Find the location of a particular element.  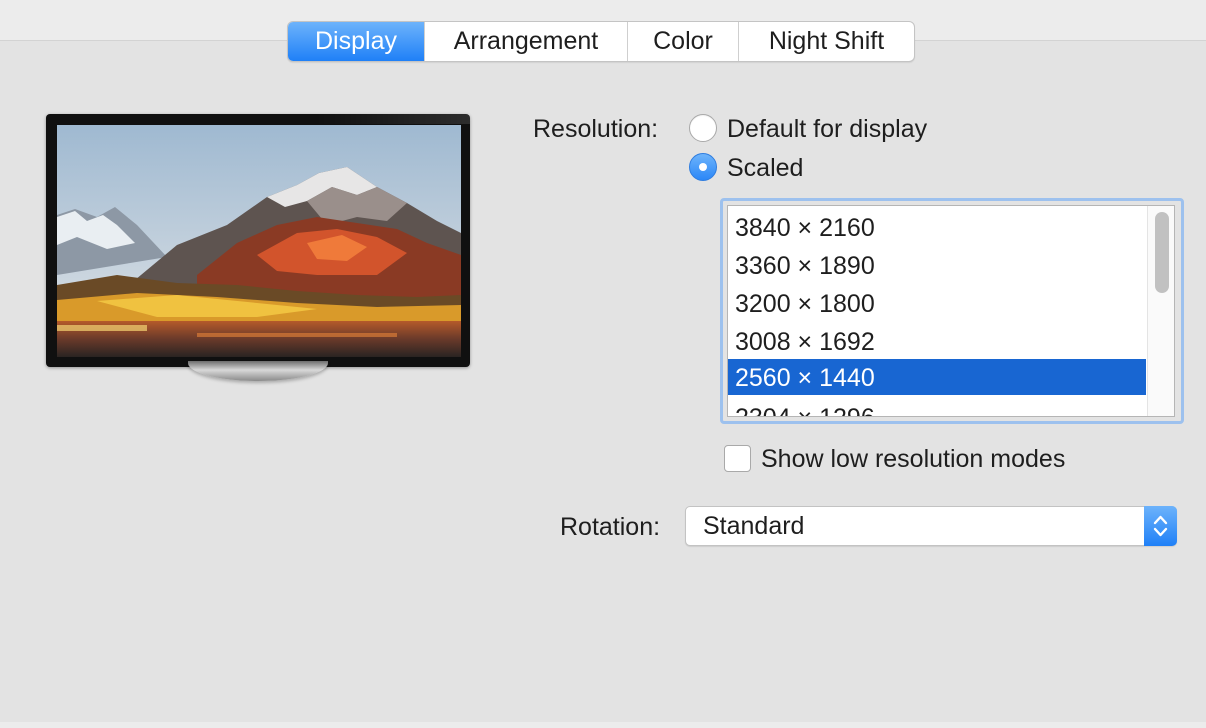

resolution-label: Resolution: is located at coordinates (596, 129).